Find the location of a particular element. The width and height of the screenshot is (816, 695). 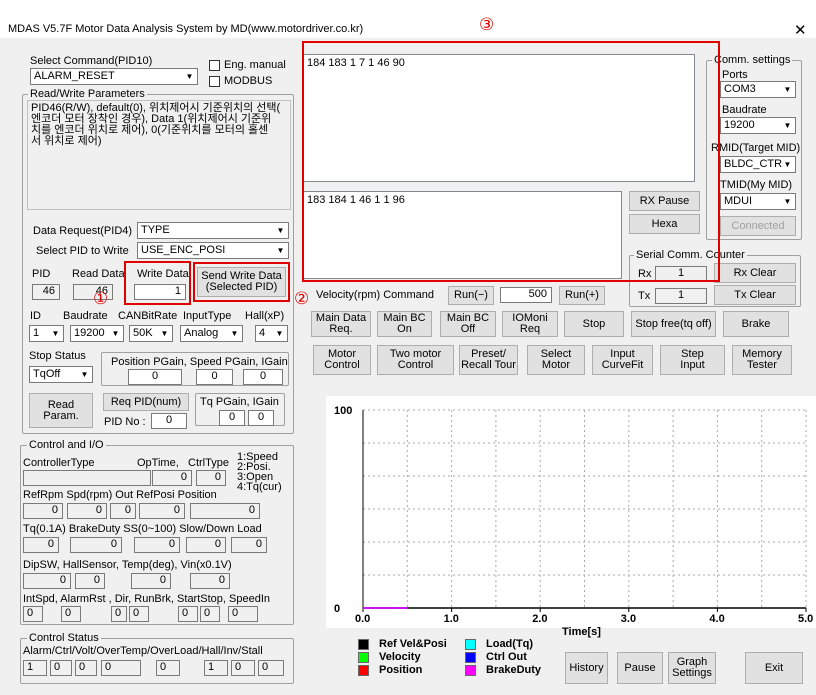

hall-dropdown: 4 ▼ is located at coordinates (271, 333).